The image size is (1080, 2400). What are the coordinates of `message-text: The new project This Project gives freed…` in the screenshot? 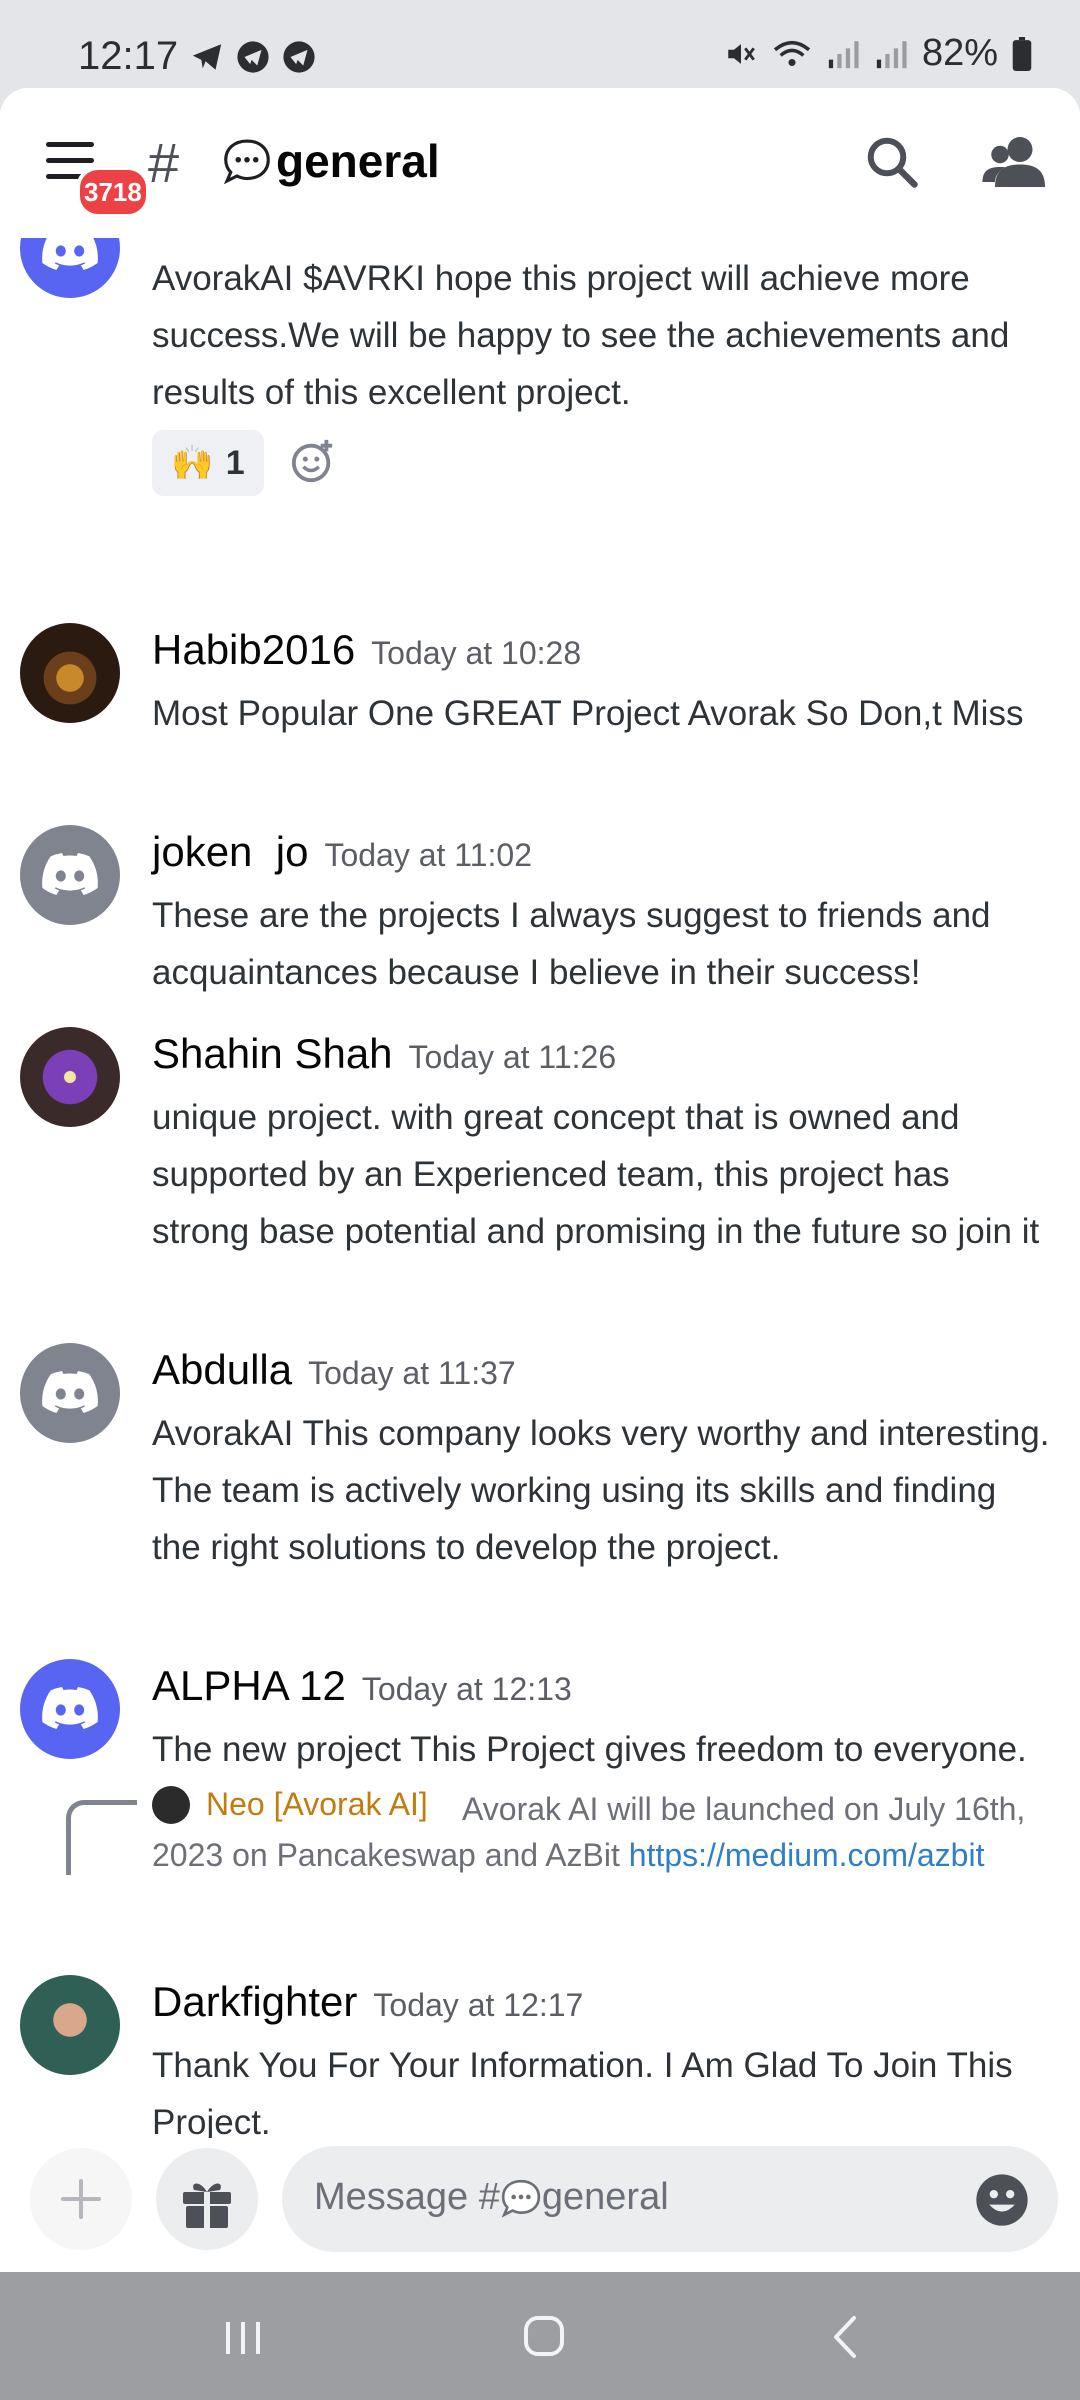 It's located at (589, 1749).